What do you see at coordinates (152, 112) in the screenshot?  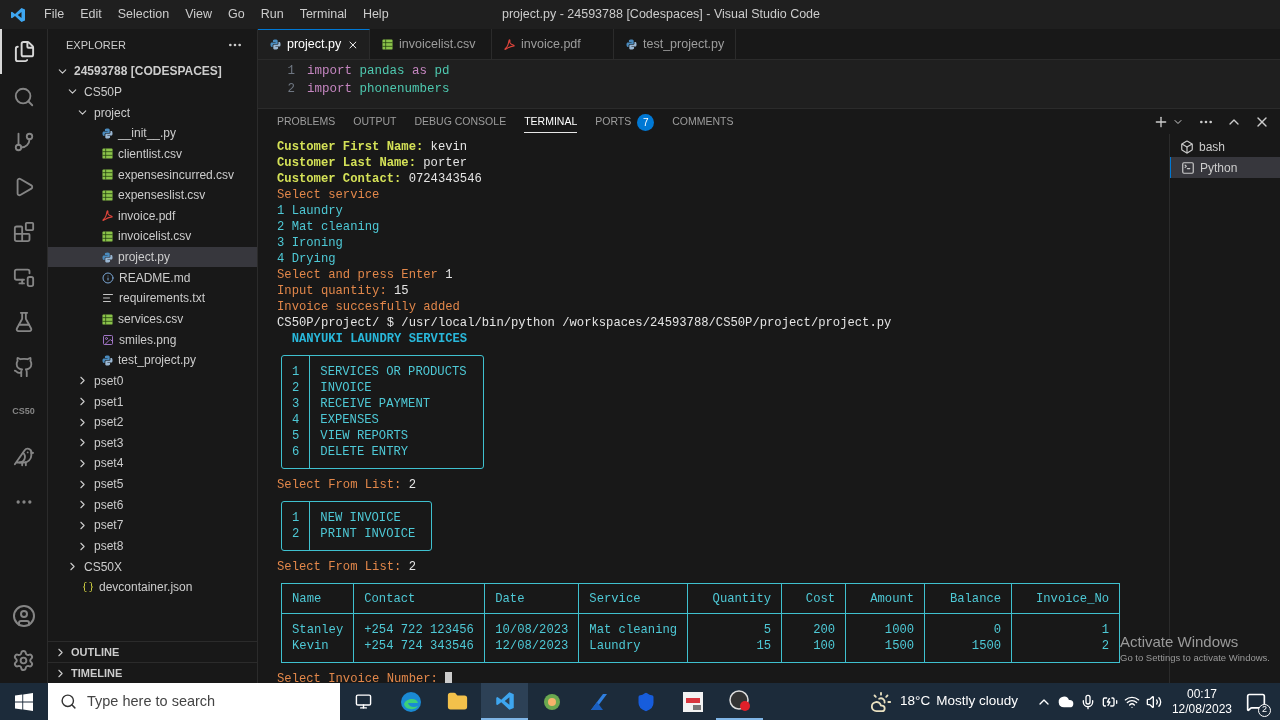 I see `tree-folder: project` at bounding box center [152, 112].